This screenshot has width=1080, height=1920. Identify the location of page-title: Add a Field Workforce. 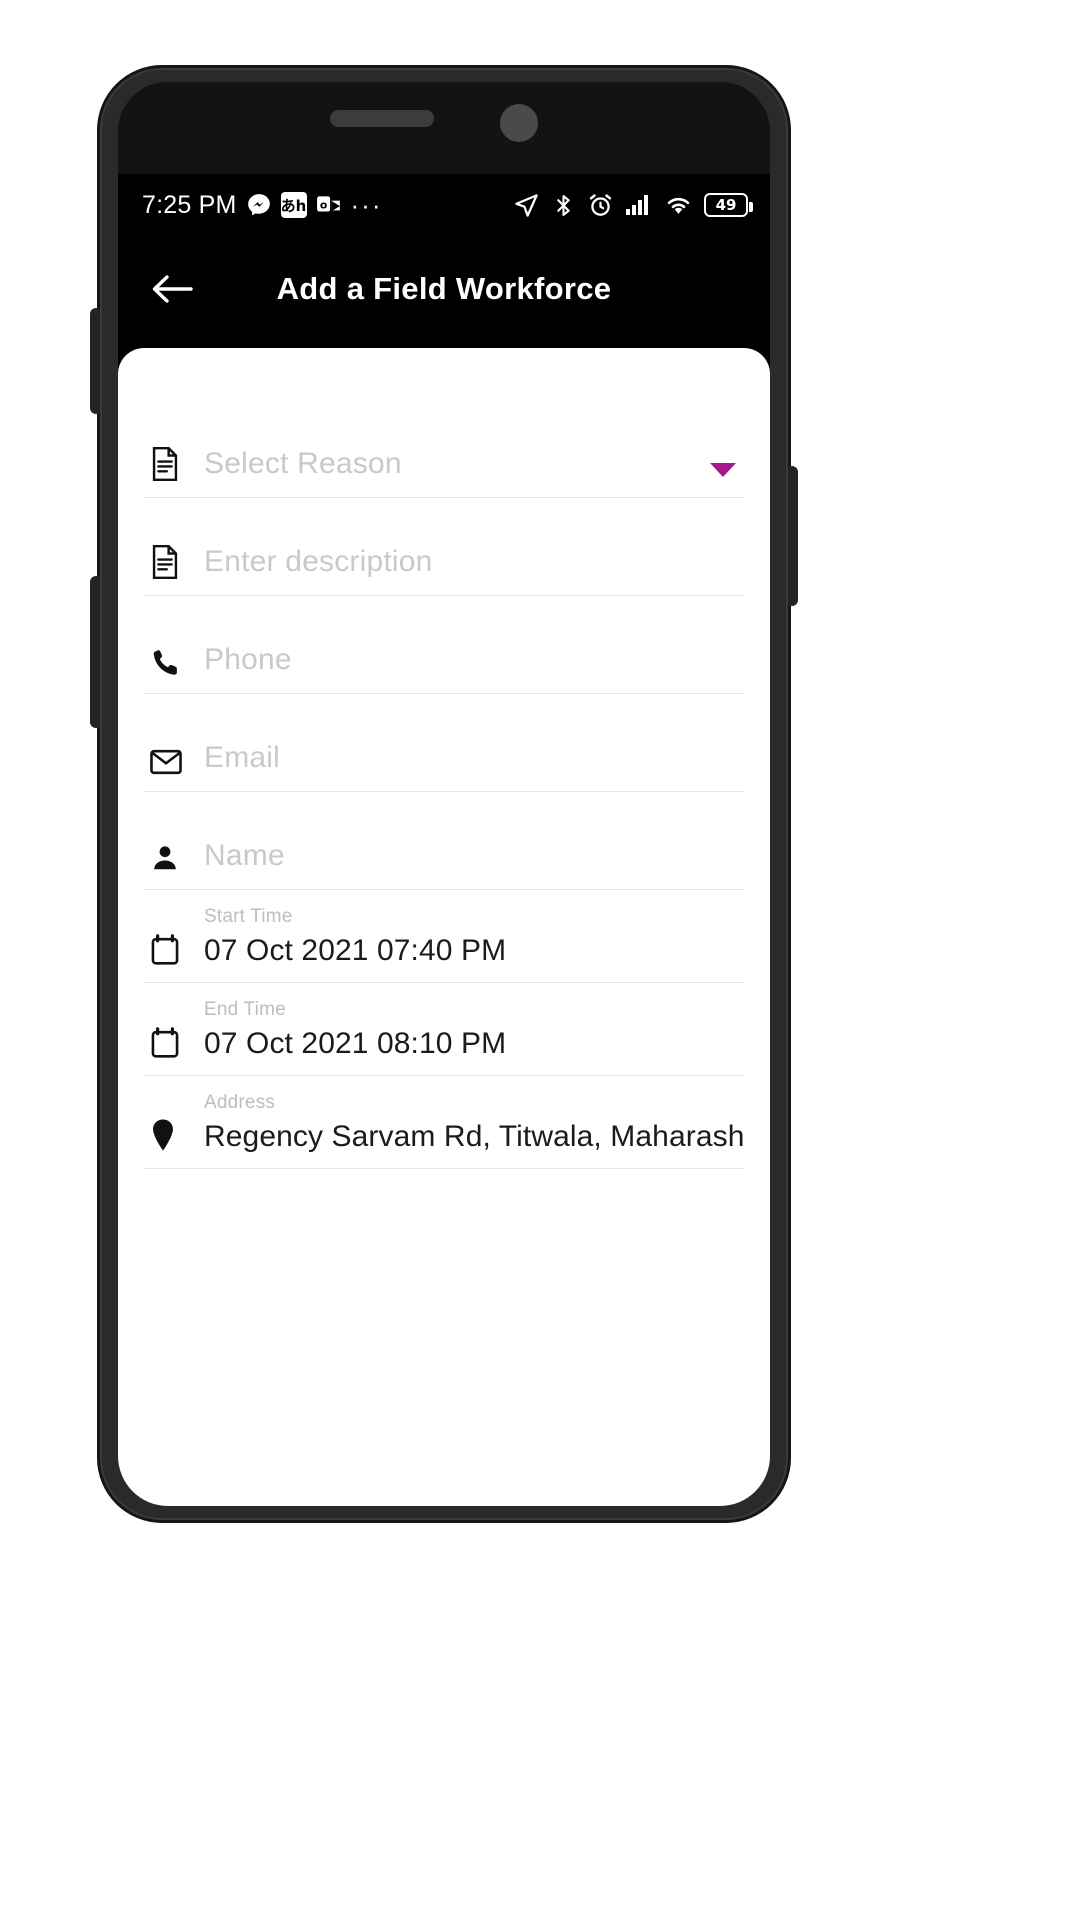
(444, 288).